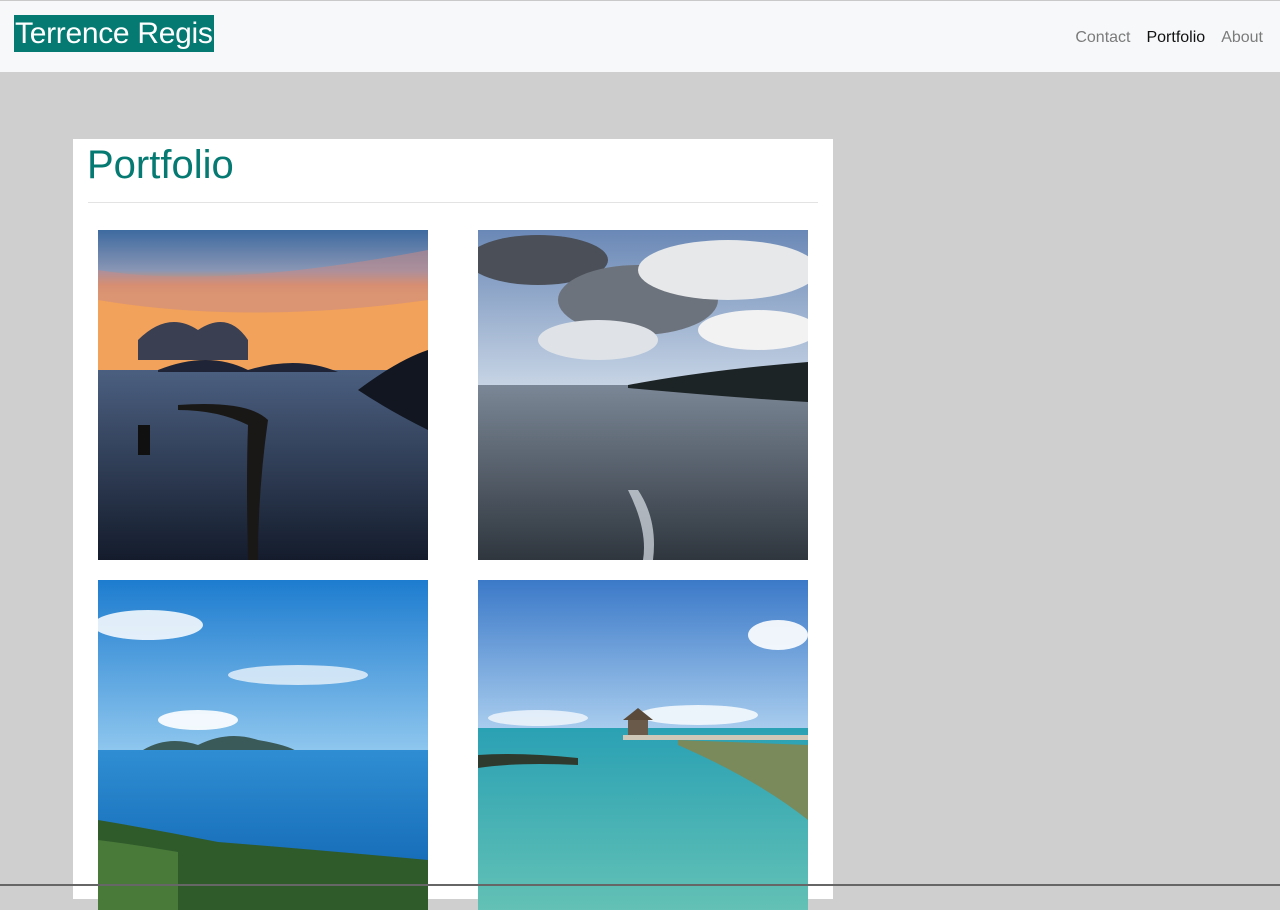 This screenshot has height=910, width=1280. Describe the element at coordinates (640, 36) in the screenshot. I see `top-navbar: Terrence Regis Contact Portfolio About` at that location.